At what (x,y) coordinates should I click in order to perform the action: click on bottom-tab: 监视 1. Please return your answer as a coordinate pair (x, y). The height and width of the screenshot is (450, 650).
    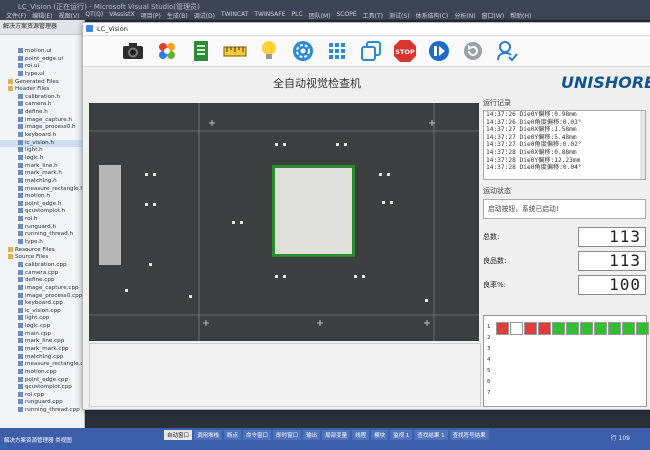
    Looking at the image, I should click on (401, 435).